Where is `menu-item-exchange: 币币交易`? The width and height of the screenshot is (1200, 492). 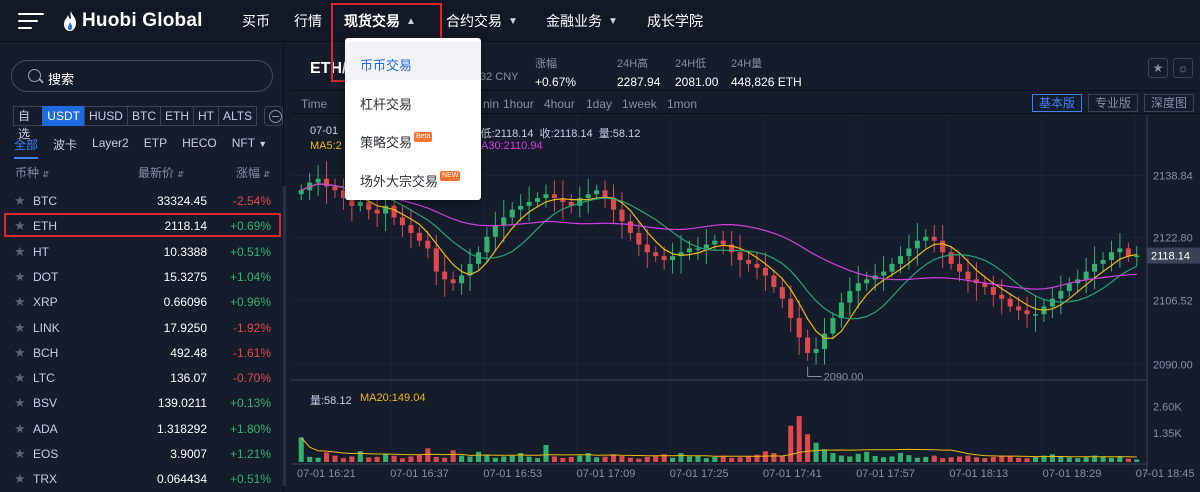
menu-item-exchange: 币币交易 is located at coordinates (413, 61).